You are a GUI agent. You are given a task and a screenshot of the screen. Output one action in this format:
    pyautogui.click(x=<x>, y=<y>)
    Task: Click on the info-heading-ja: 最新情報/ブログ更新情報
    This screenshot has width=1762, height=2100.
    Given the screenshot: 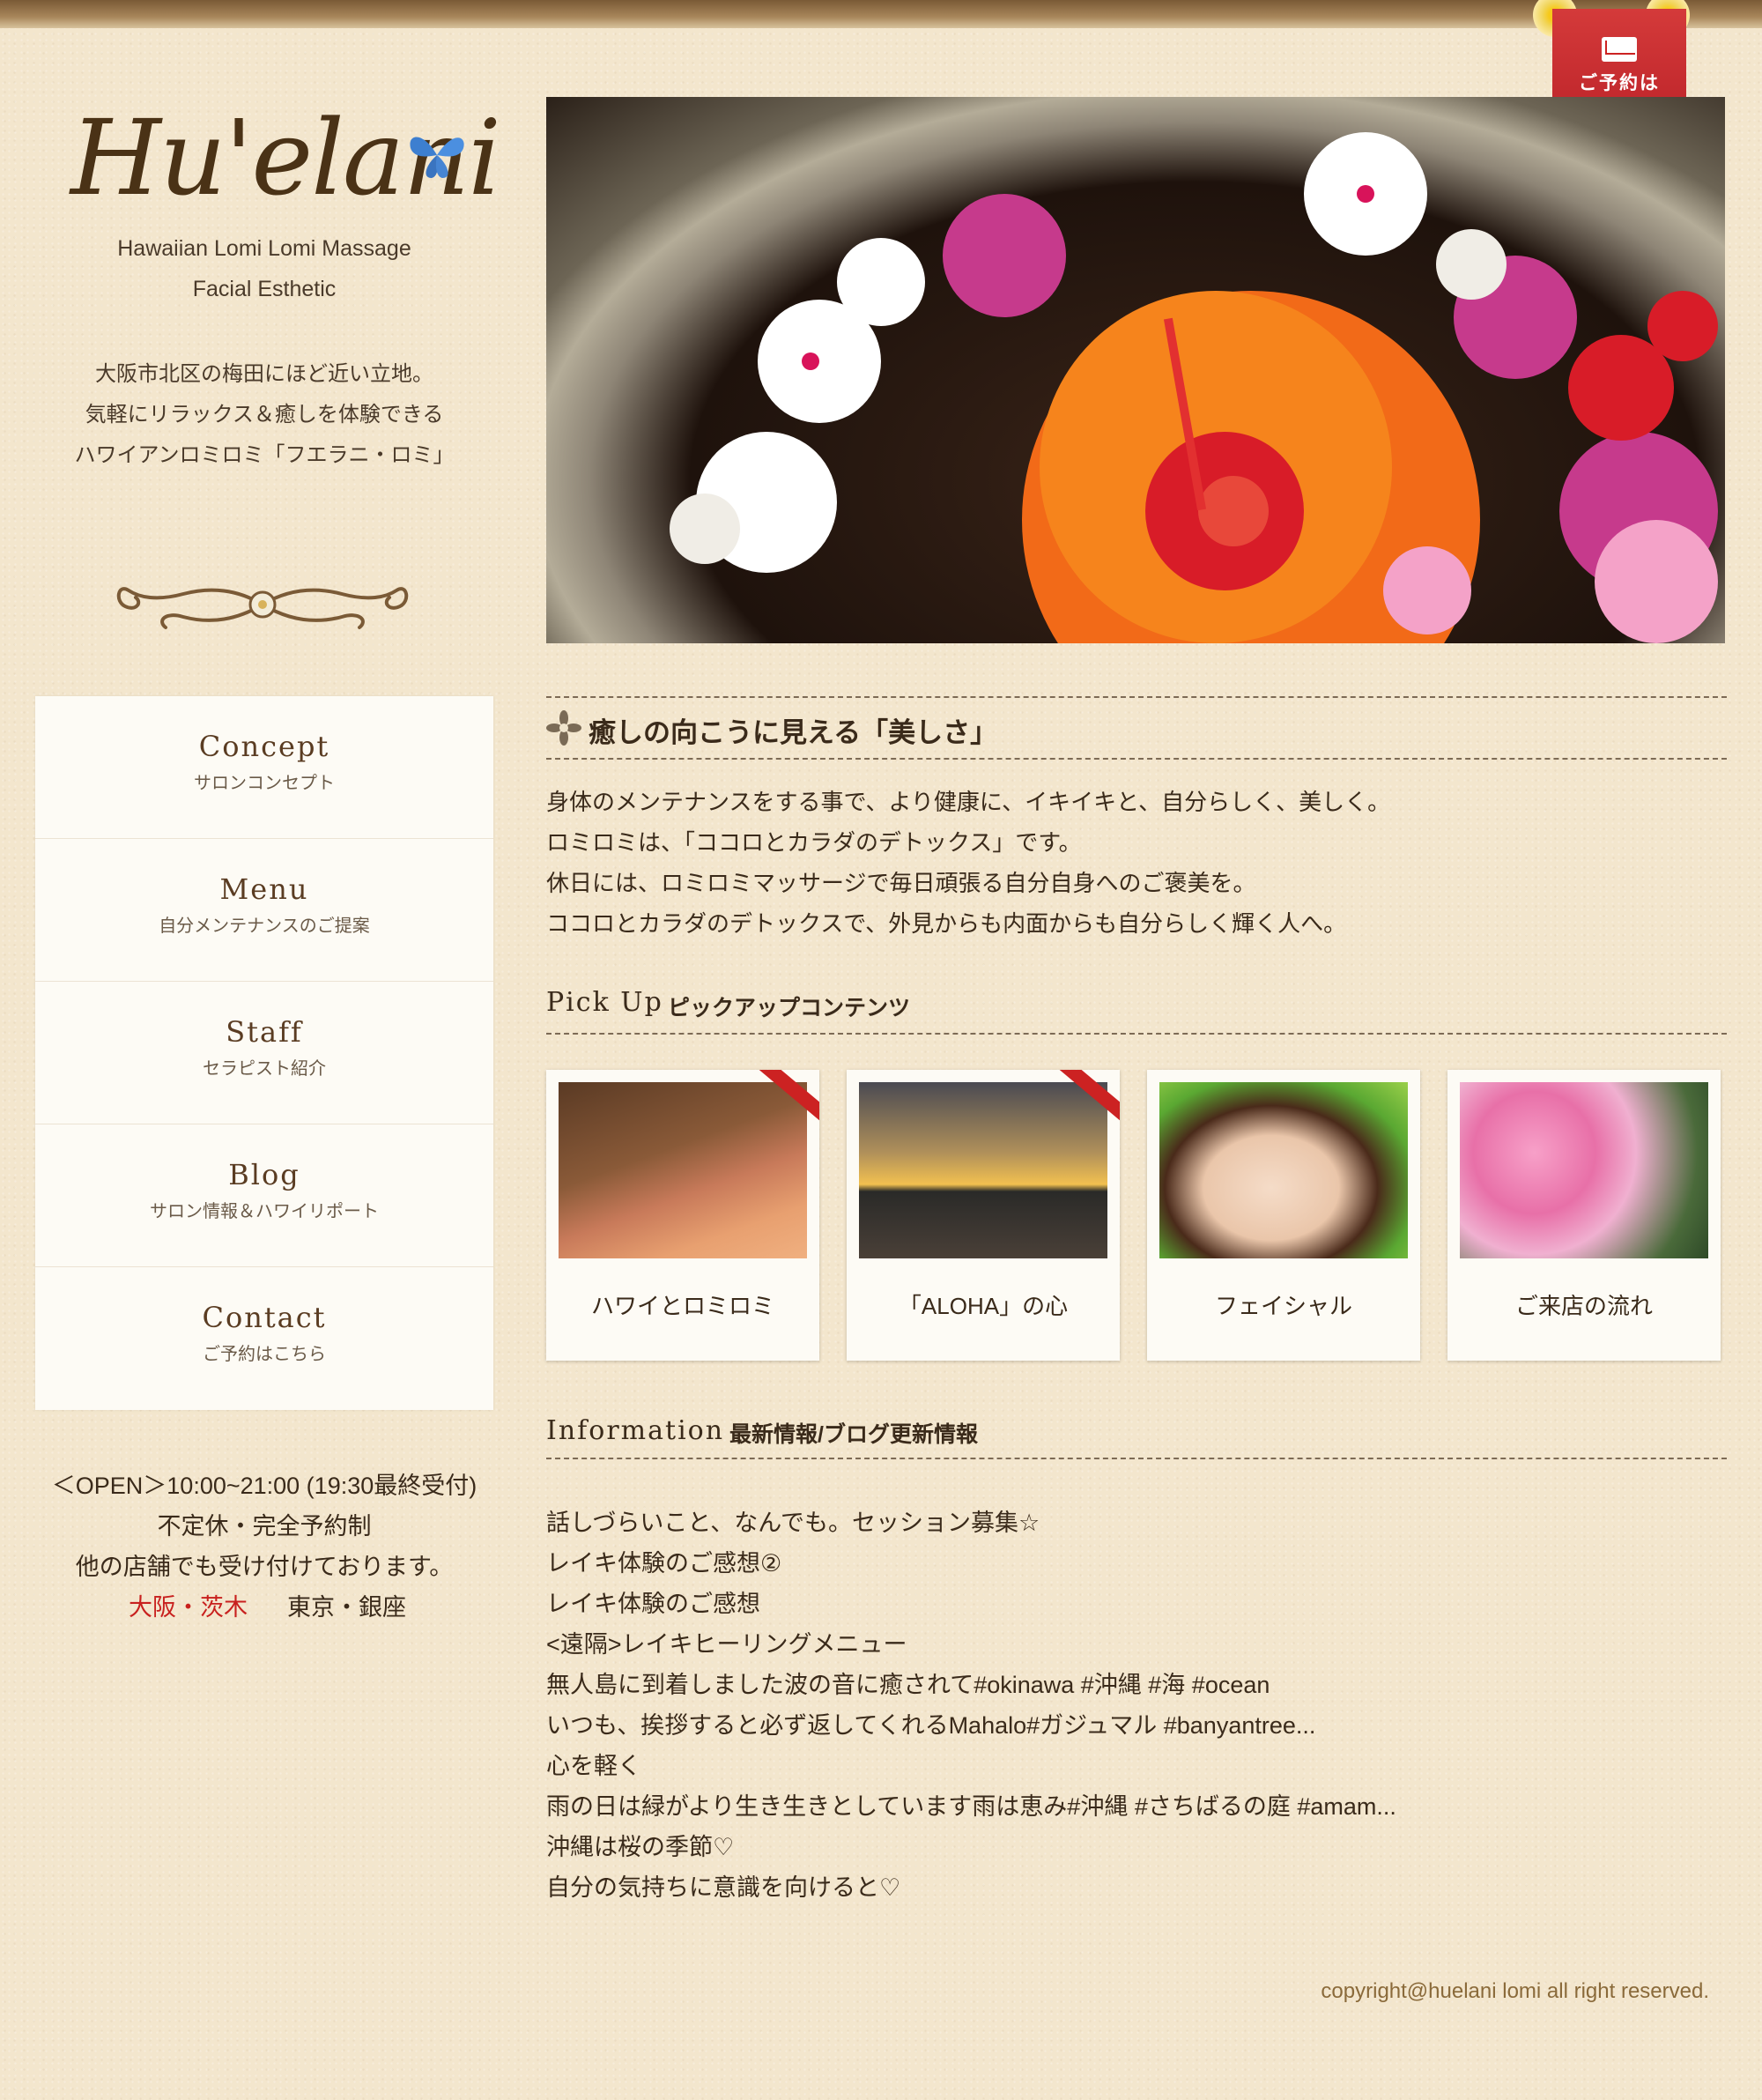 What is the action you would take?
    pyautogui.click(x=853, y=1434)
    